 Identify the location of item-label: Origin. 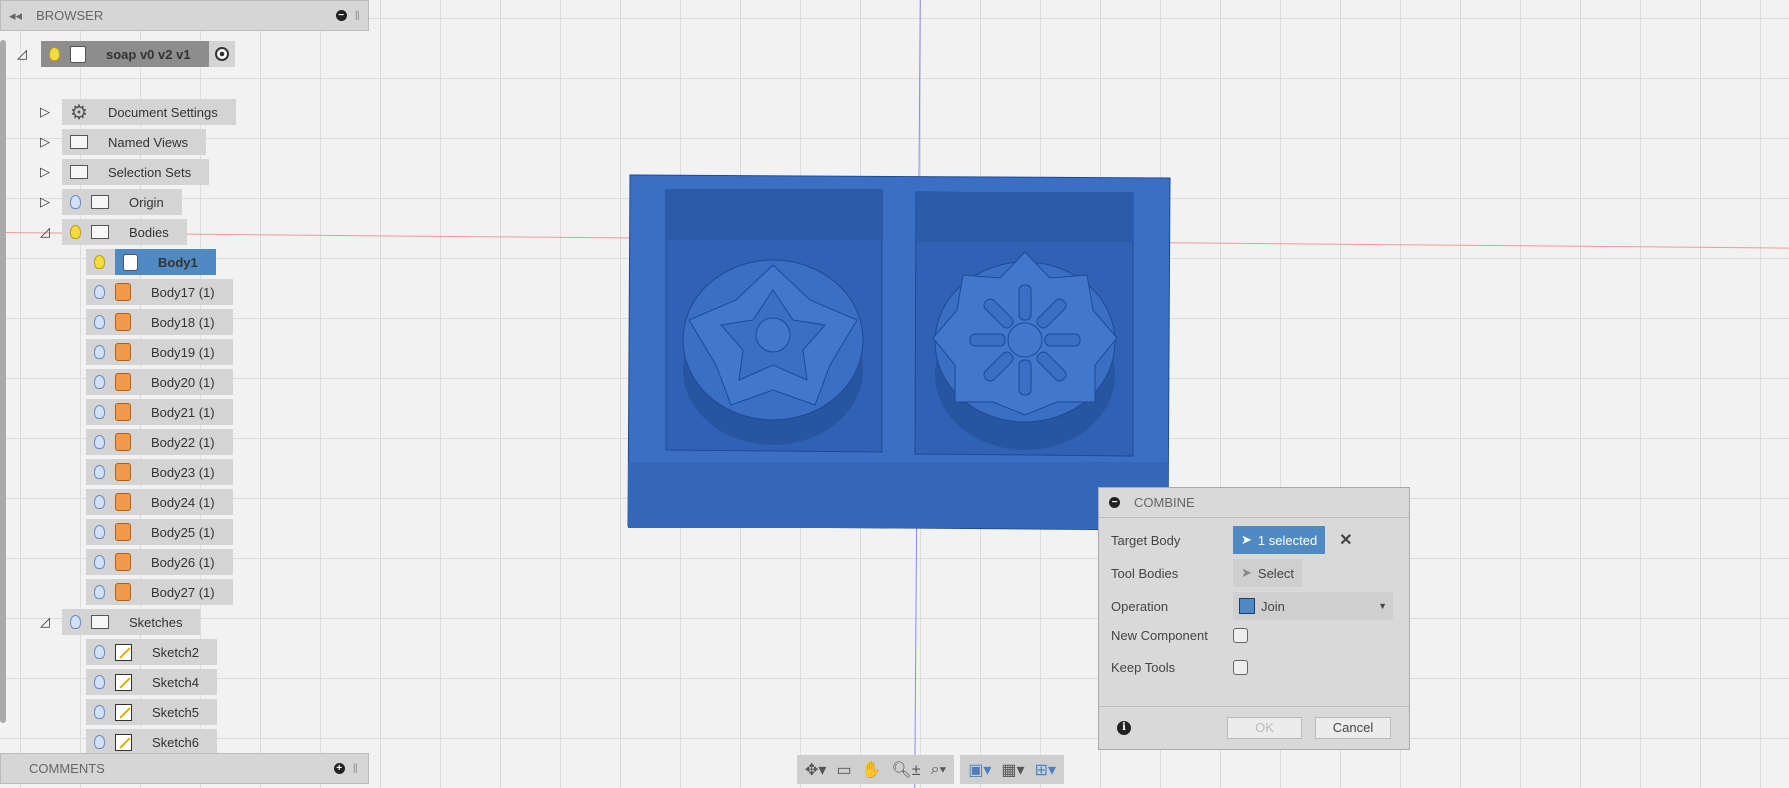
(146, 202).